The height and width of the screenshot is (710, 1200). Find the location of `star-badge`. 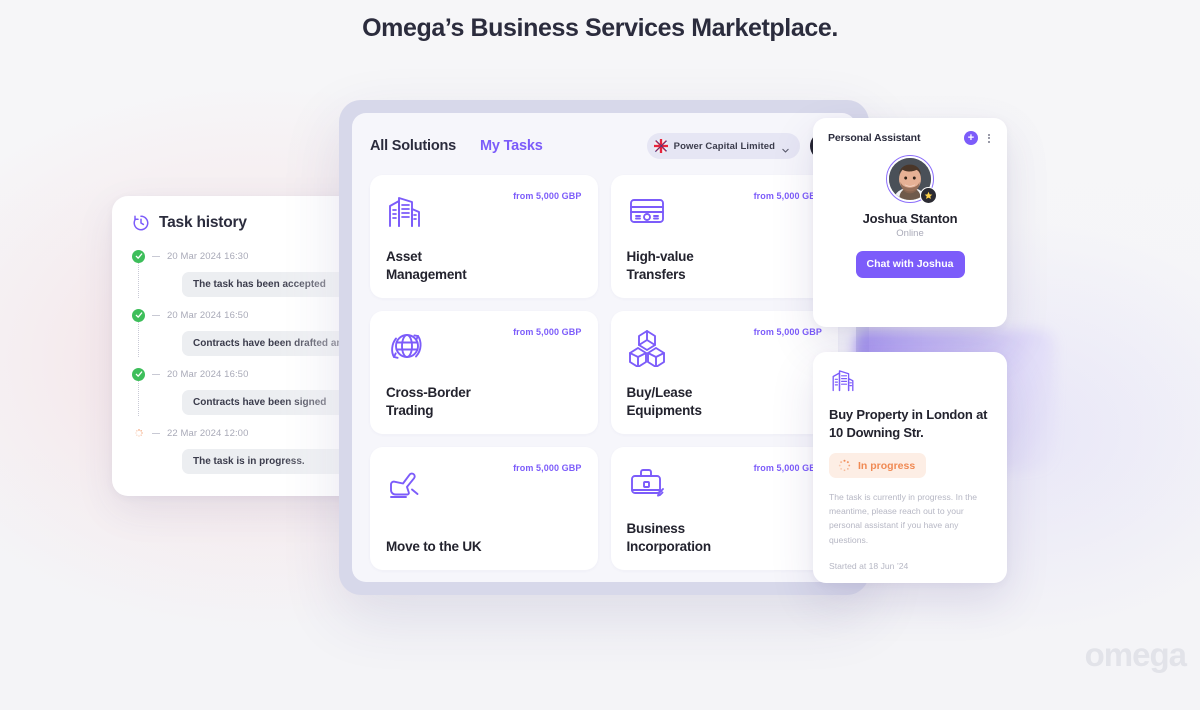

star-badge is located at coordinates (928, 195).